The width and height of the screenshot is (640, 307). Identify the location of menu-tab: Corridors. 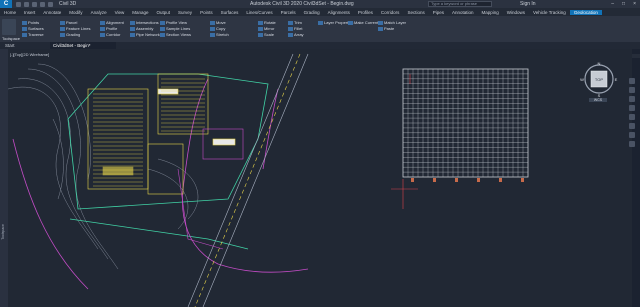
(390, 12).